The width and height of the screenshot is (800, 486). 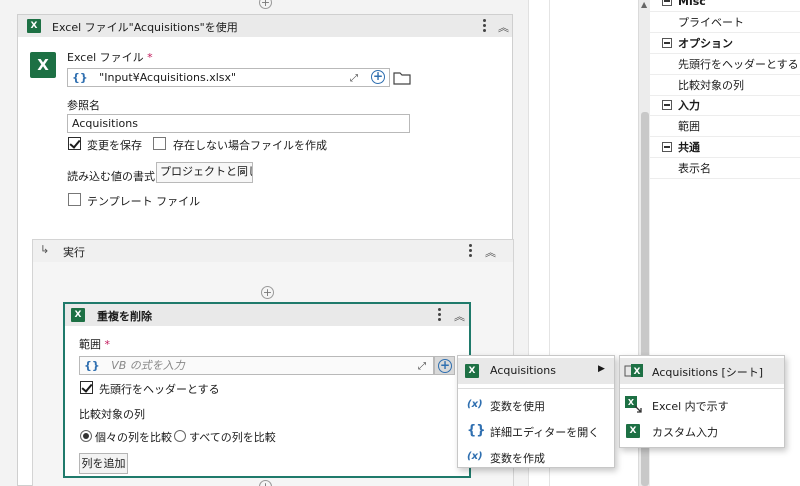 What do you see at coordinates (180, 436) in the screenshot?
I see `radio-compare-all` at bounding box center [180, 436].